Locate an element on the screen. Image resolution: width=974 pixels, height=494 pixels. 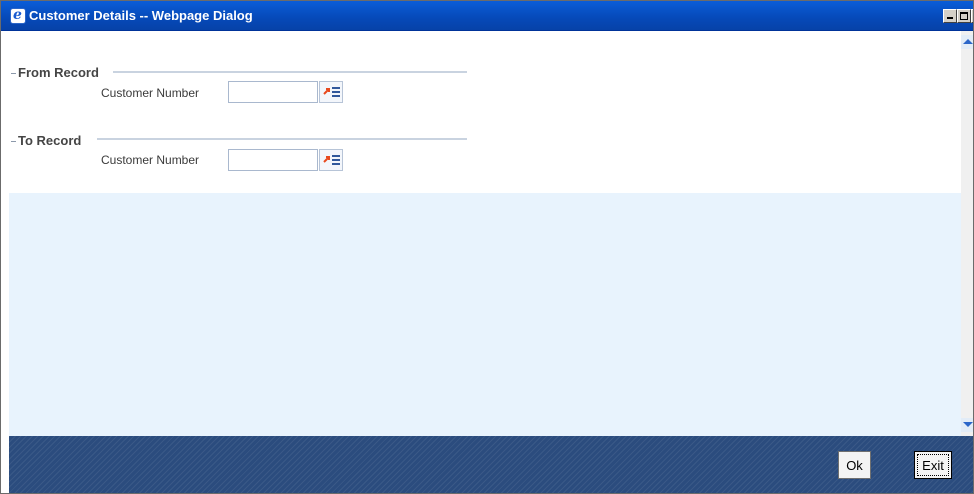
exit-button: Exit is located at coordinates (933, 465).